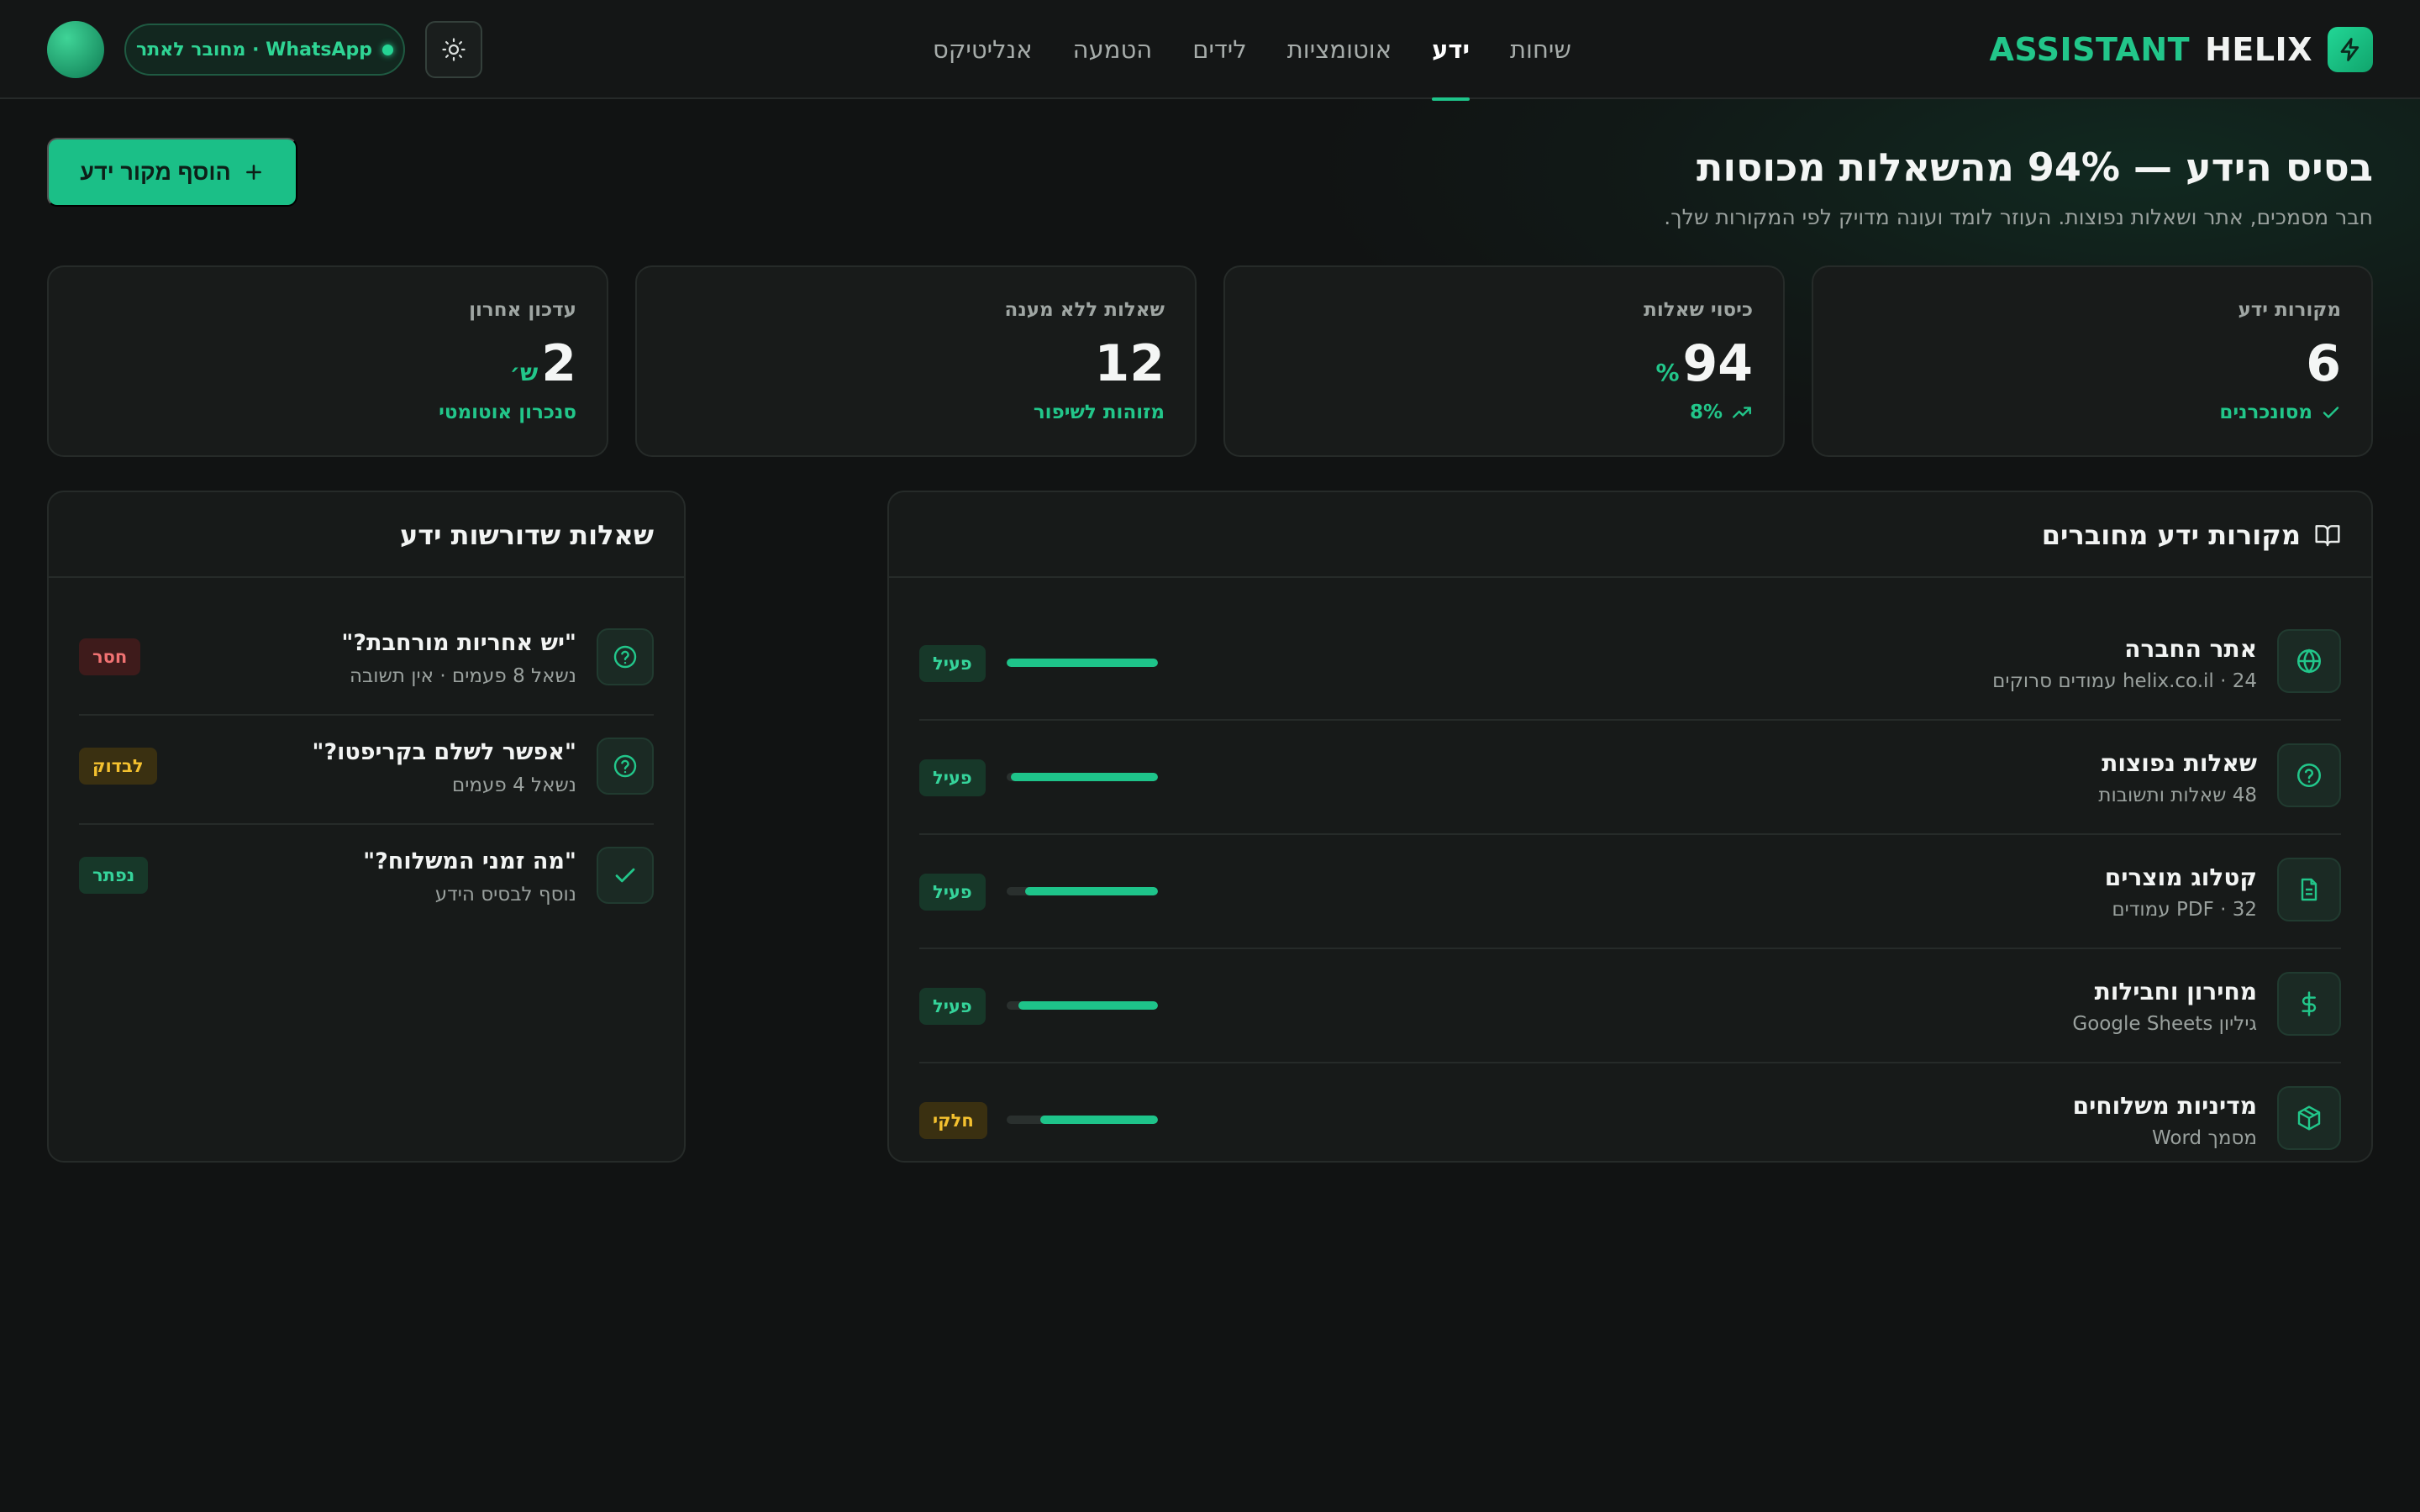 The height and width of the screenshot is (1512, 2420). What do you see at coordinates (1113, 49) in the screenshot?
I see `nav-embed: הטמעה` at bounding box center [1113, 49].